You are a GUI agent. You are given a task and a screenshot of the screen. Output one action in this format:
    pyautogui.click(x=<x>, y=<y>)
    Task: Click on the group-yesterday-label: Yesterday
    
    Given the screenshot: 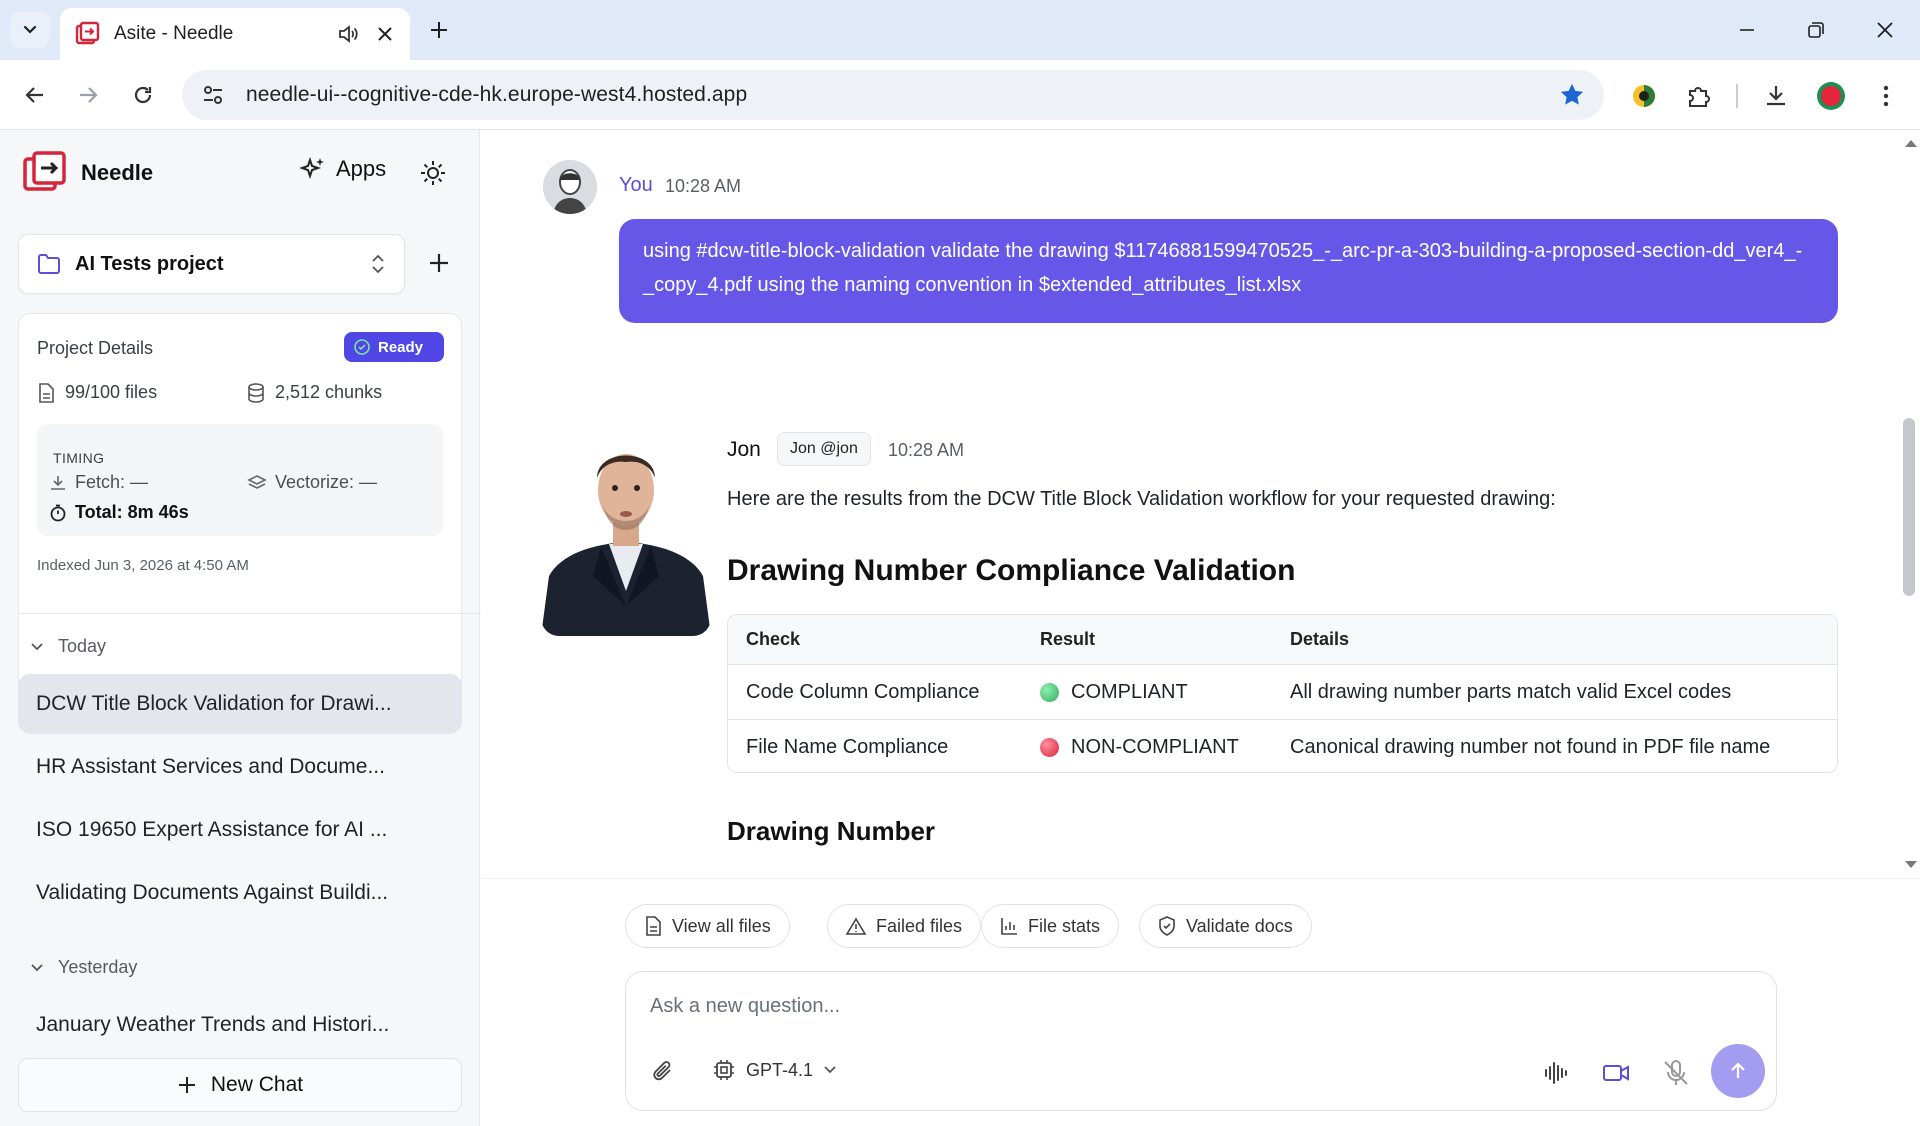 What is the action you would take?
    pyautogui.click(x=98, y=967)
    